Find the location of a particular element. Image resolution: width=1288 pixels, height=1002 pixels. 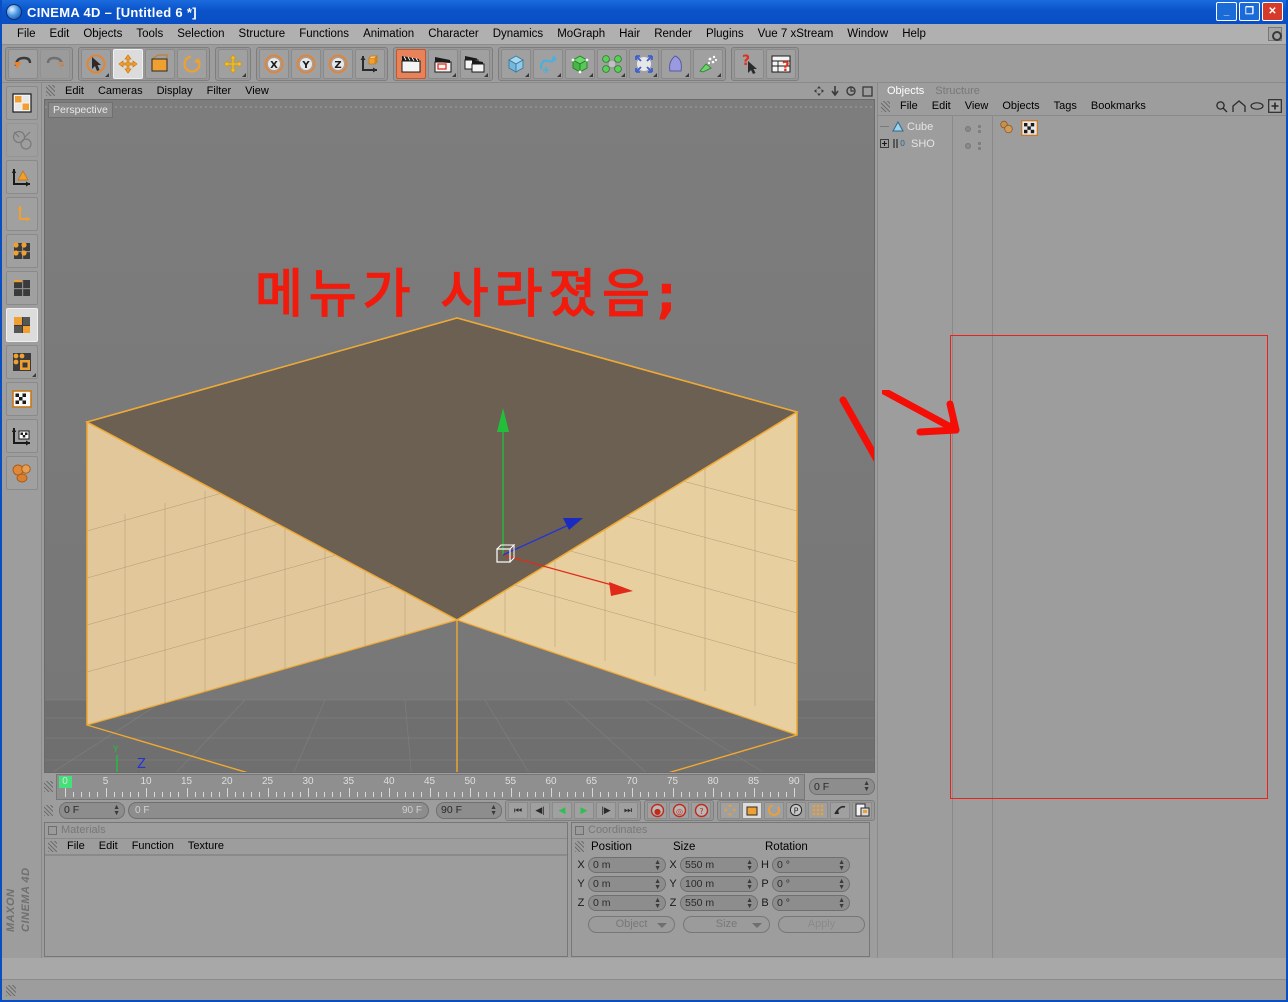

move-view-icon is located at coordinates (819, 91).